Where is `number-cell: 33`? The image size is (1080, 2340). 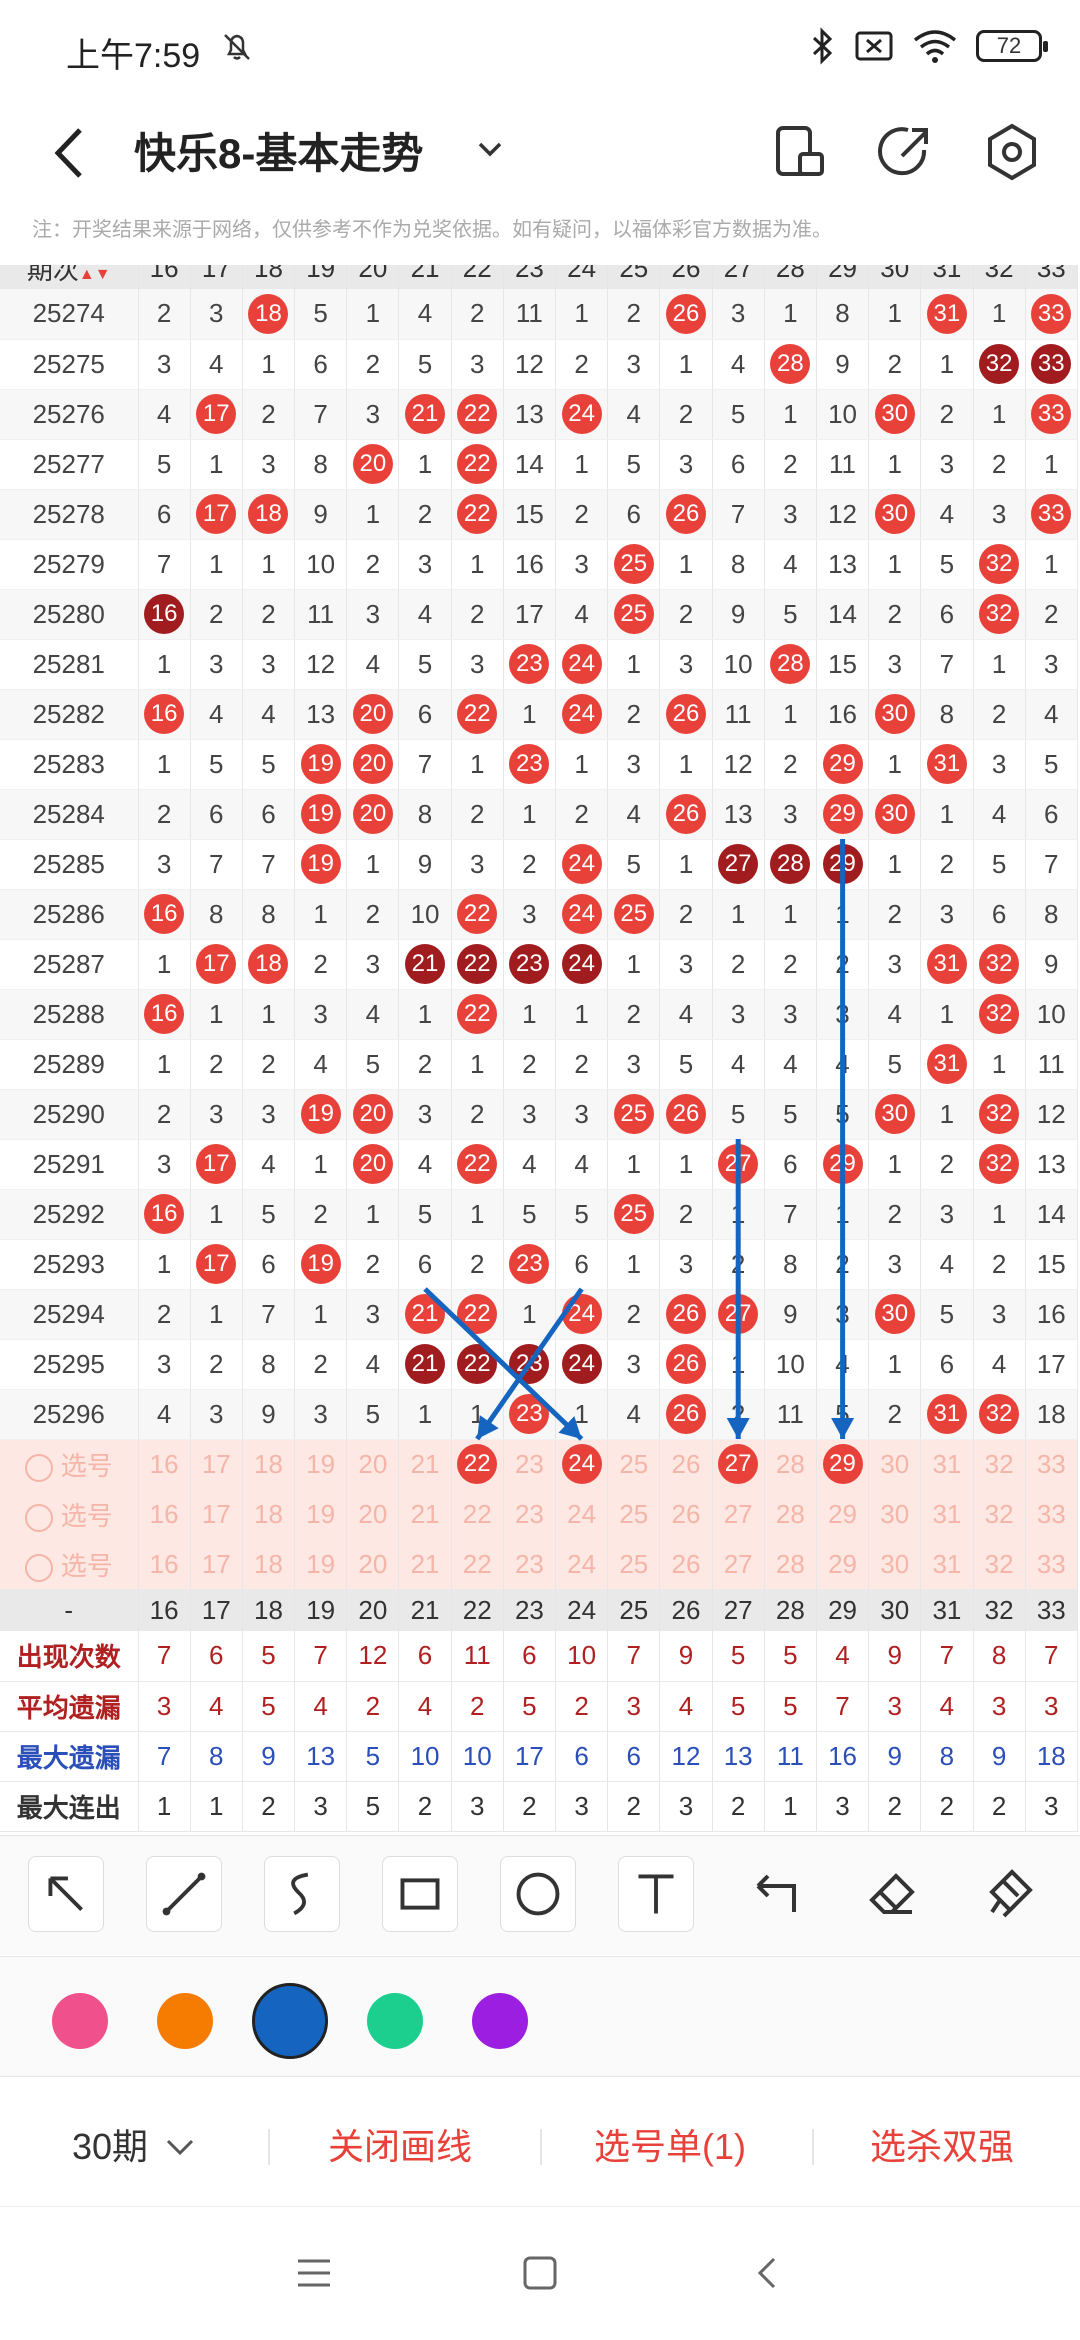 number-cell: 33 is located at coordinates (1051, 514).